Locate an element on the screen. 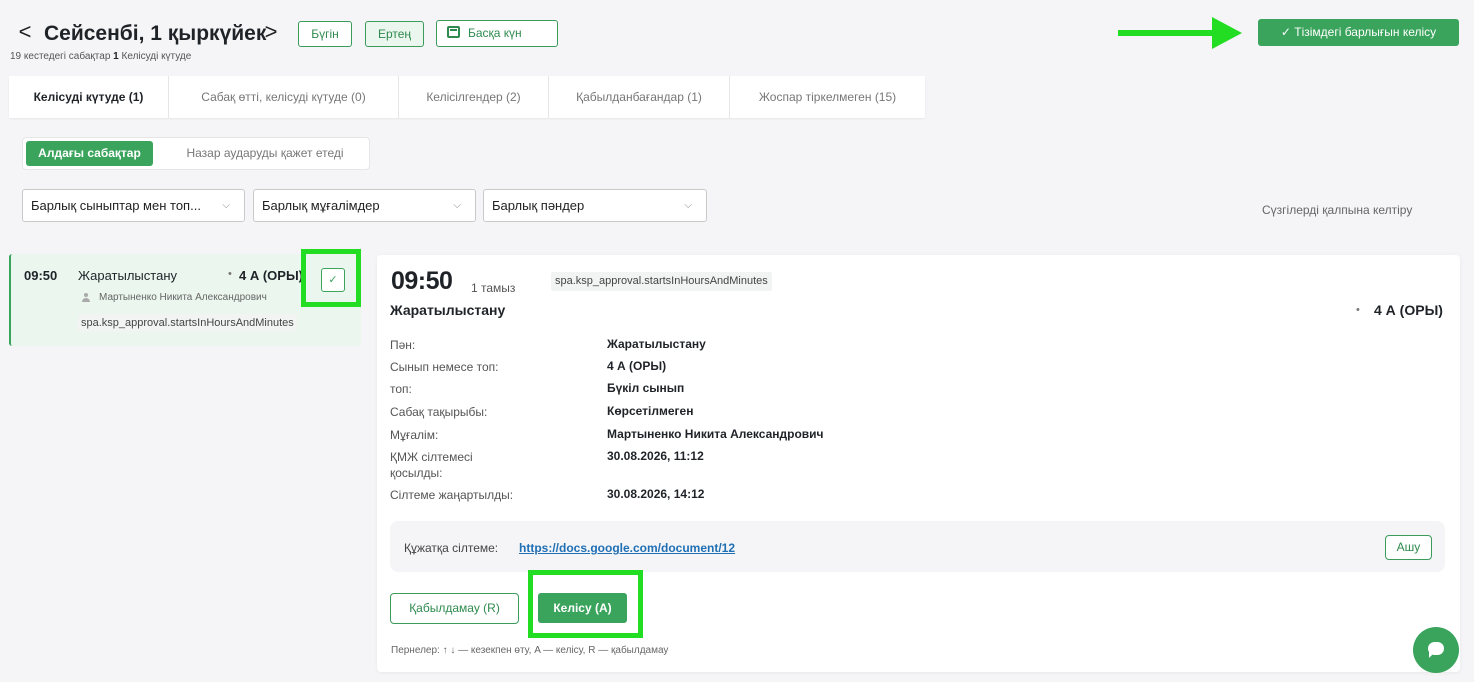 The height and width of the screenshot is (682, 1474). class-filter-select: Барлық сыныптар мен топ... ⌵ is located at coordinates (133, 205).